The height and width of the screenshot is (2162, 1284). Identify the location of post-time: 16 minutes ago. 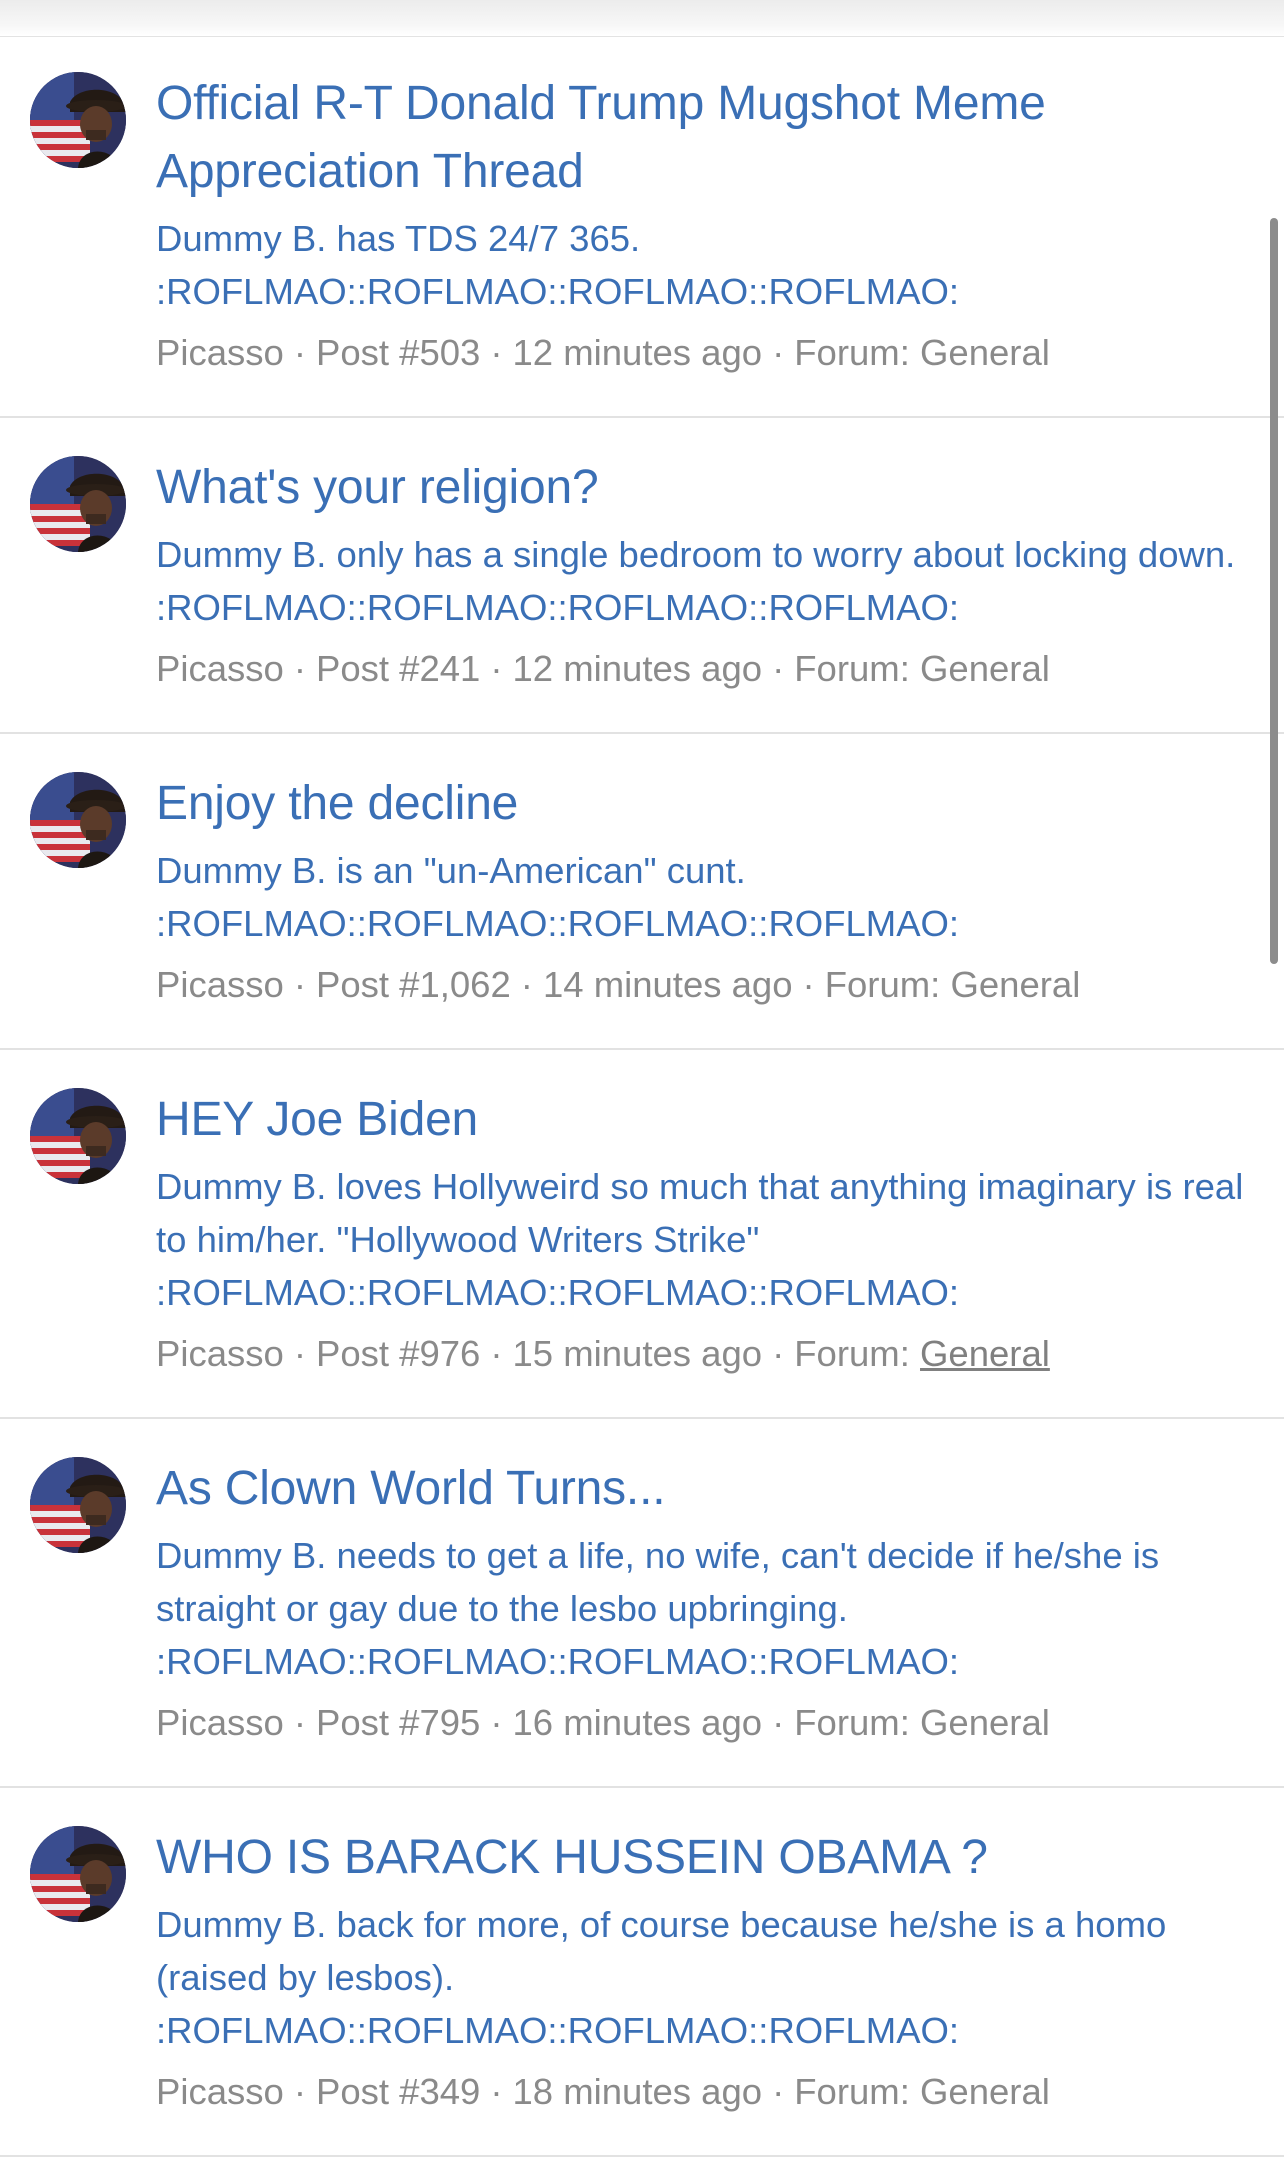
(637, 1722).